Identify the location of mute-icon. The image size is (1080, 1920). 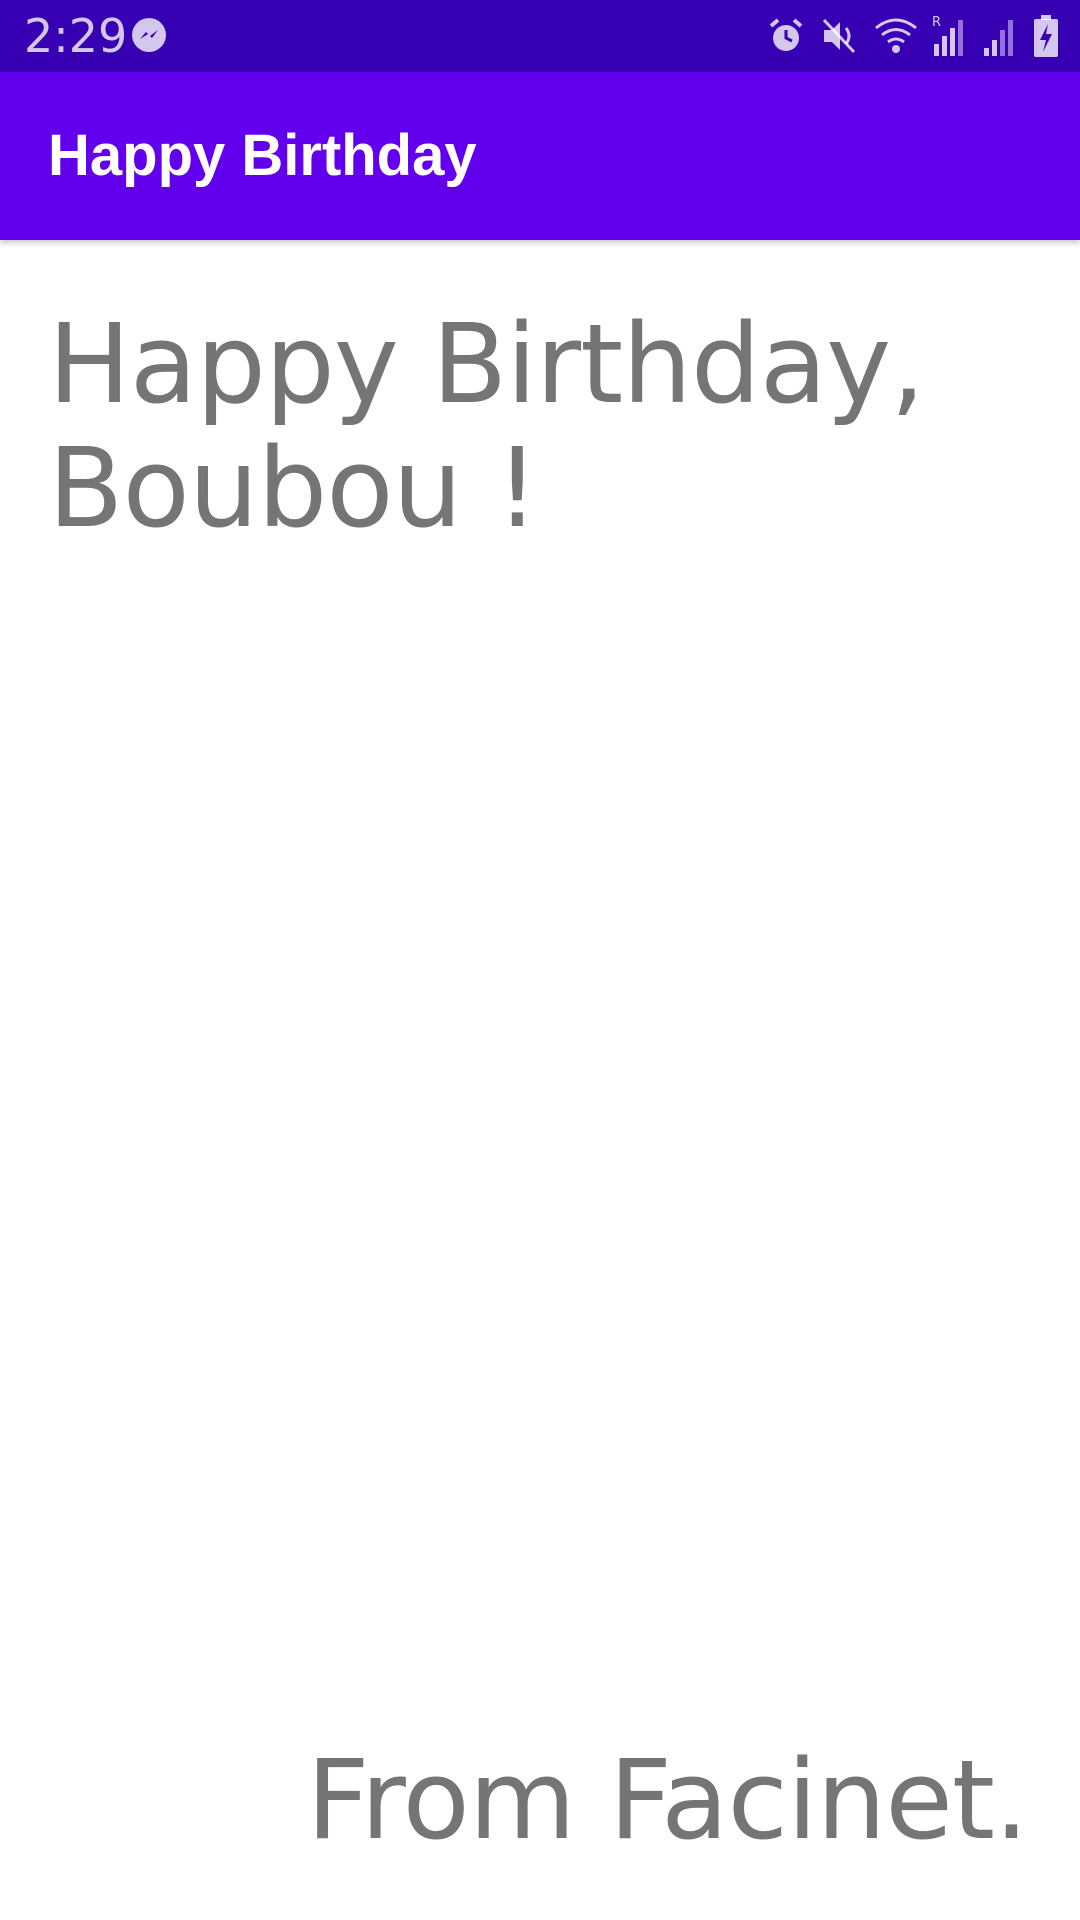
(840, 36).